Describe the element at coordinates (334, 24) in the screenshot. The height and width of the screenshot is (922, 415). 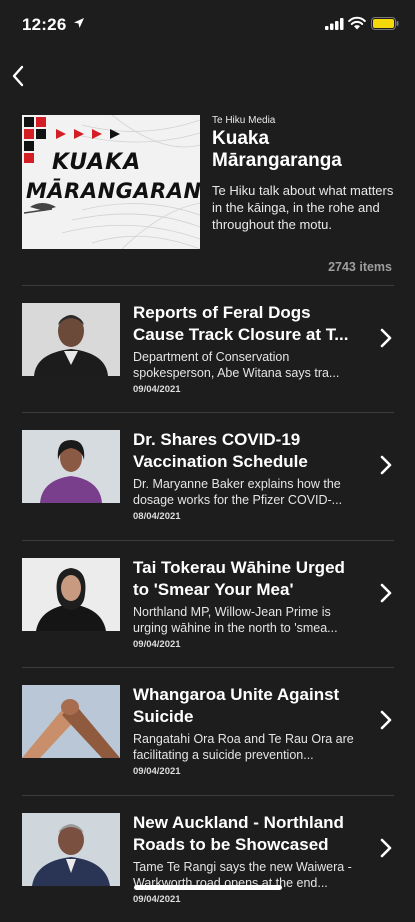
I see `signal-icon` at that location.